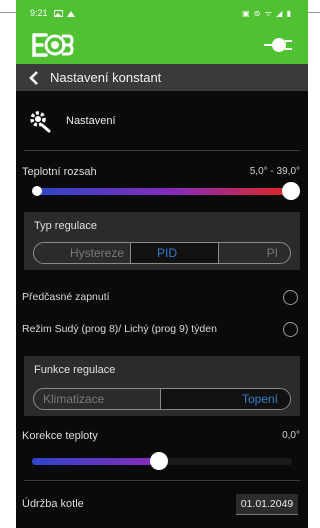  I want to click on regulation-function-panel: Funkce regulace Klimatizace Topení, so click(162, 386).